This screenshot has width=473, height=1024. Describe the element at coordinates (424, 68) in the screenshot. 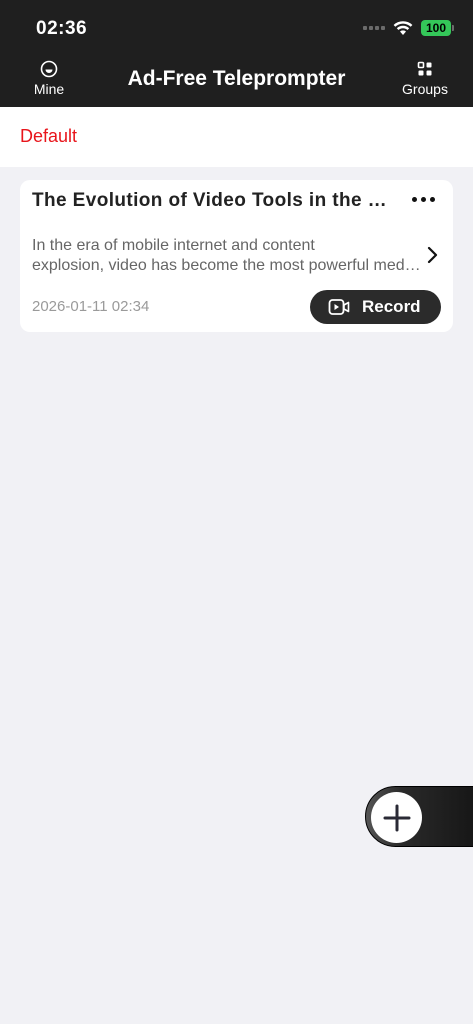

I see `grid-icon` at that location.